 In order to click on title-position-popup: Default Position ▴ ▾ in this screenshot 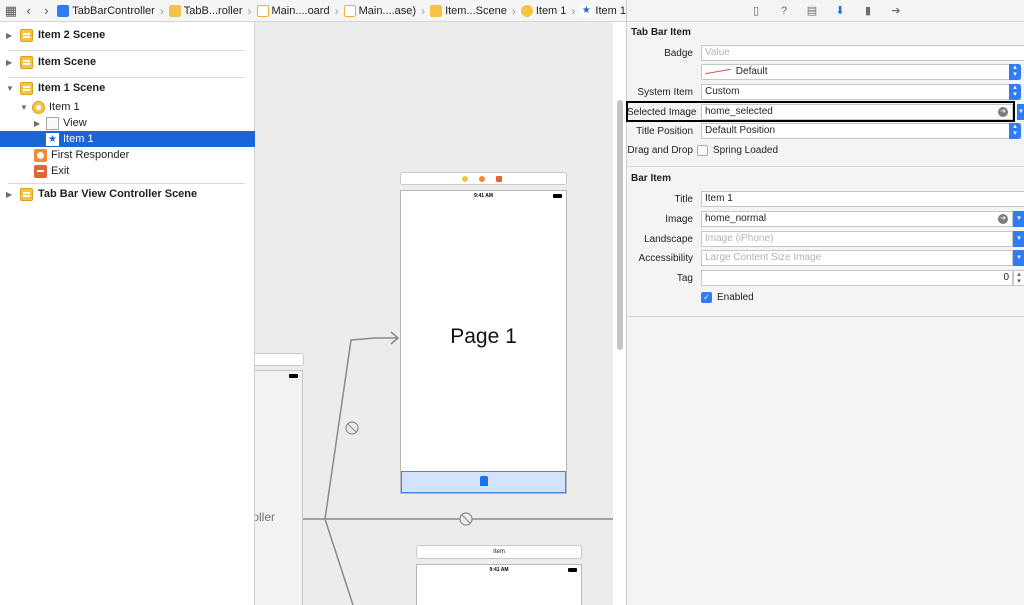, I will do `click(861, 131)`.